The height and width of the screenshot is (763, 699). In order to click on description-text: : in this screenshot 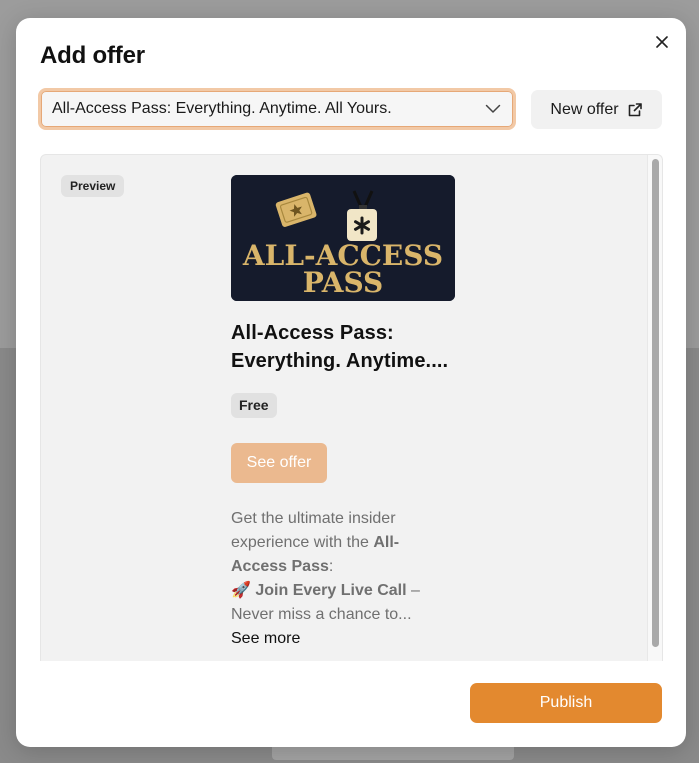, I will do `click(331, 566)`.